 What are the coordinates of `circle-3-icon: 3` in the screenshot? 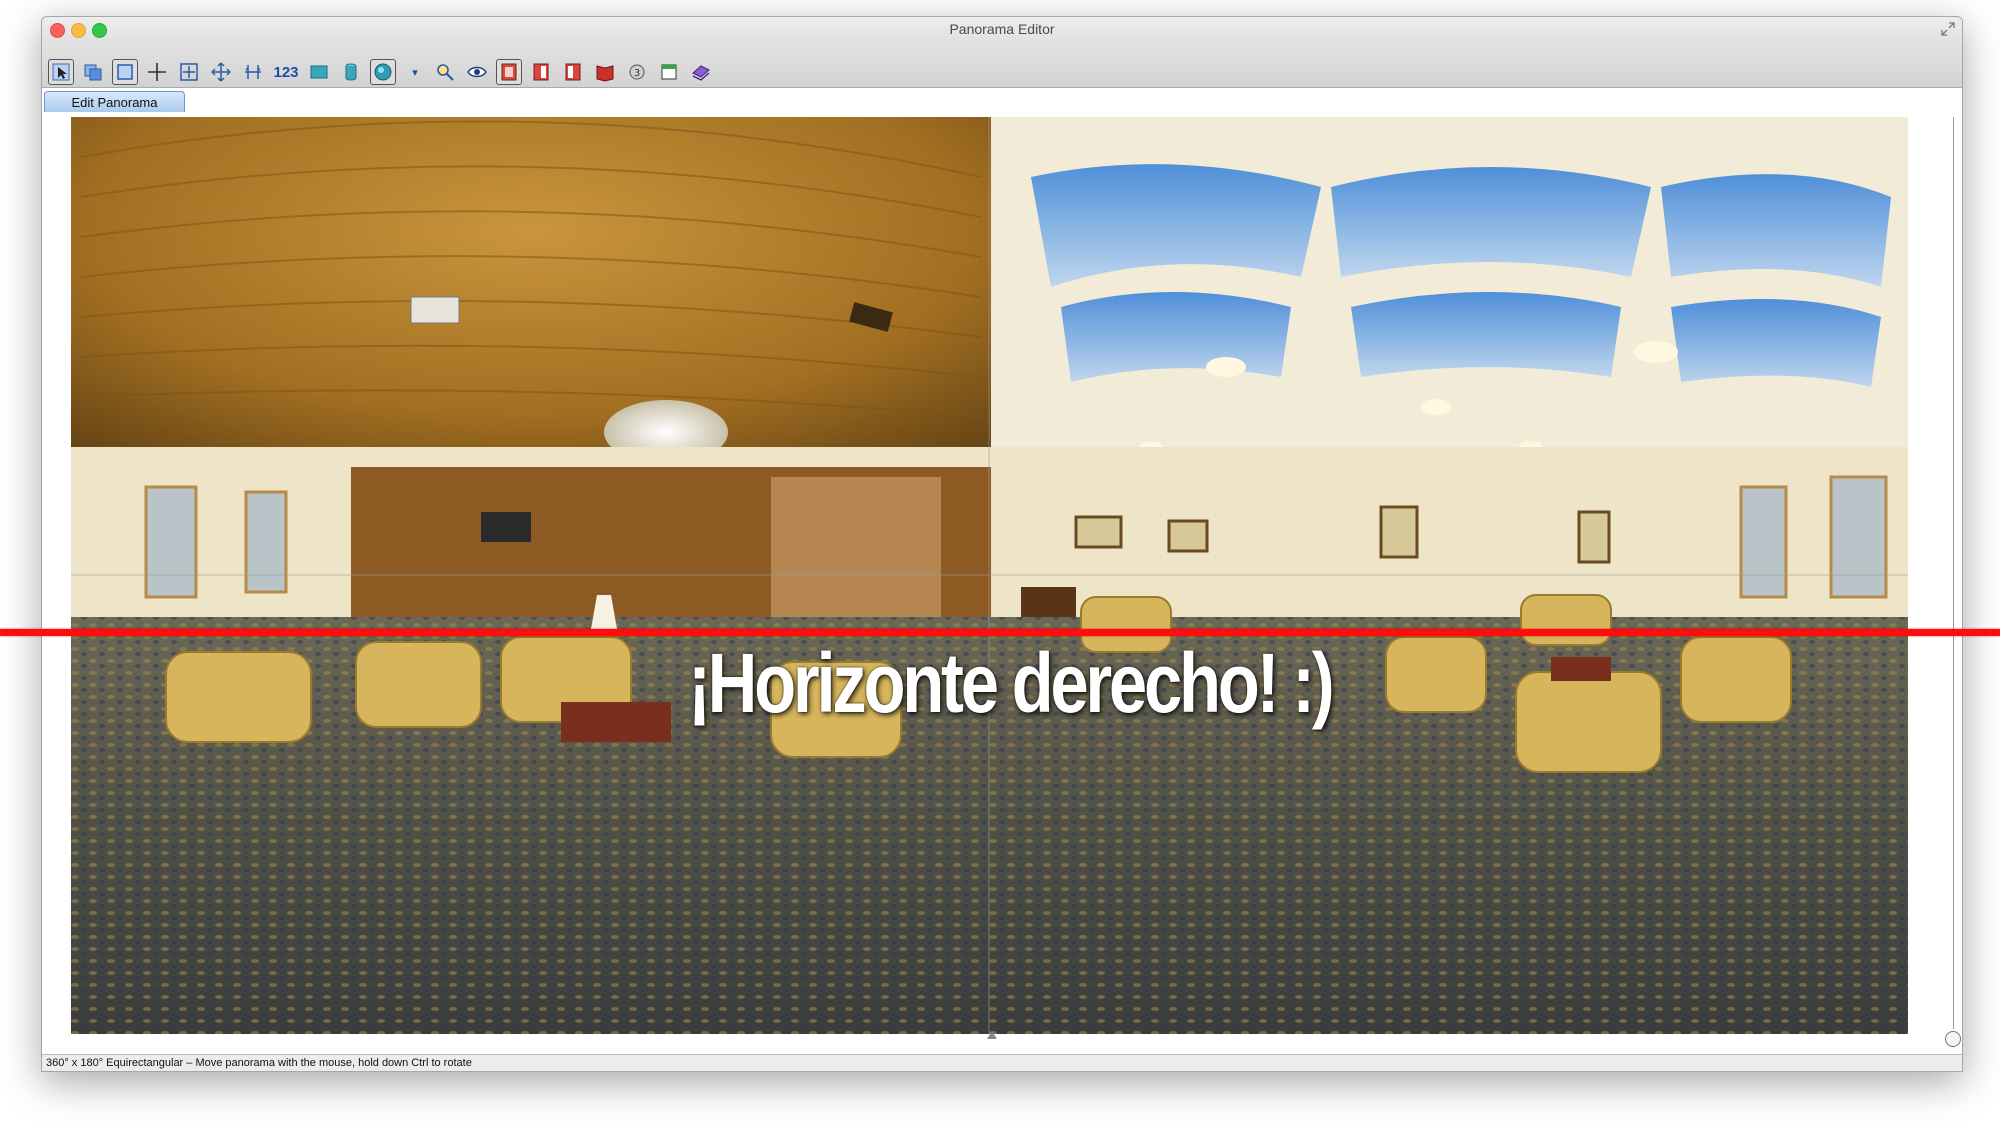 It's located at (637, 72).